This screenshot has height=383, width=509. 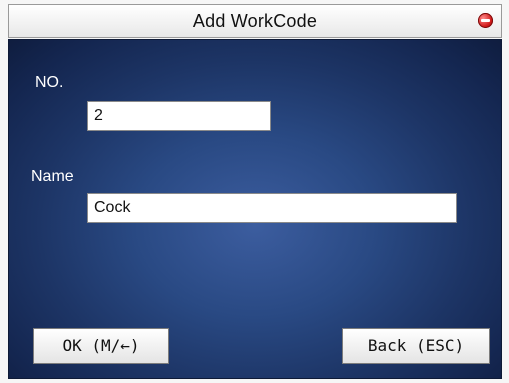 What do you see at coordinates (49, 82) in the screenshot?
I see `no-label: NO.` at bounding box center [49, 82].